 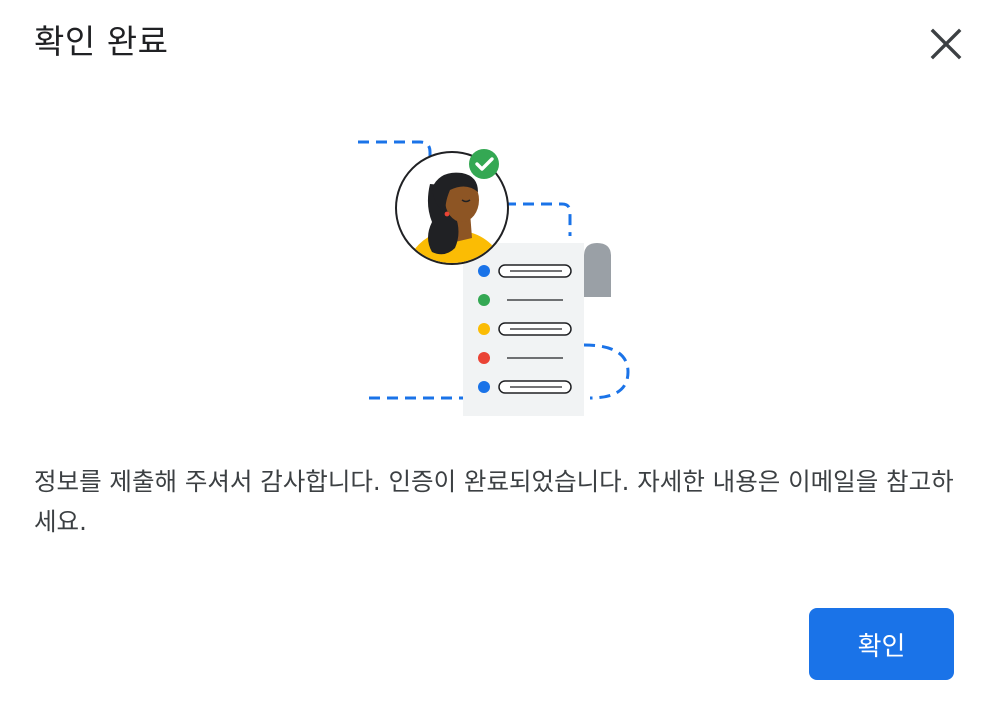 What do you see at coordinates (606, 371) in the screenshot?
I see `dashed-path-right` at bounding box center [606, 371].